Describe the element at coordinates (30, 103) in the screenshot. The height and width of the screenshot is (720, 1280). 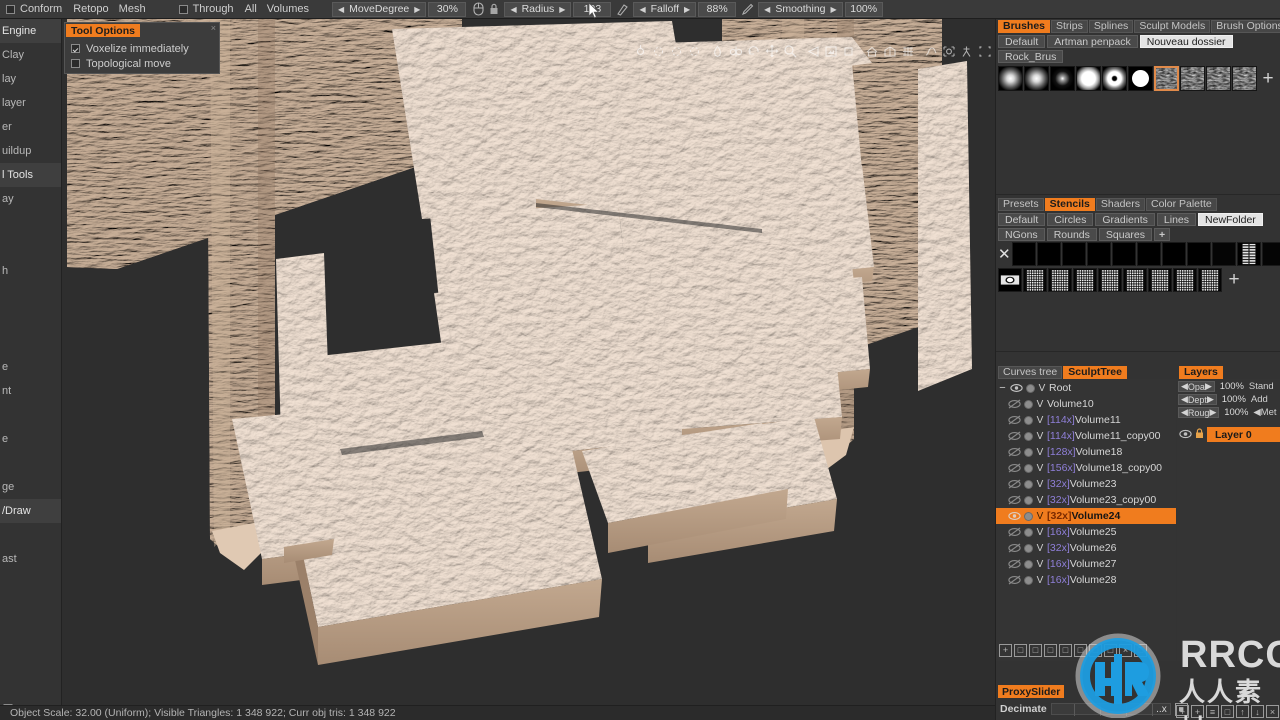
I see `sidebar-item-layer: layer` at that location.